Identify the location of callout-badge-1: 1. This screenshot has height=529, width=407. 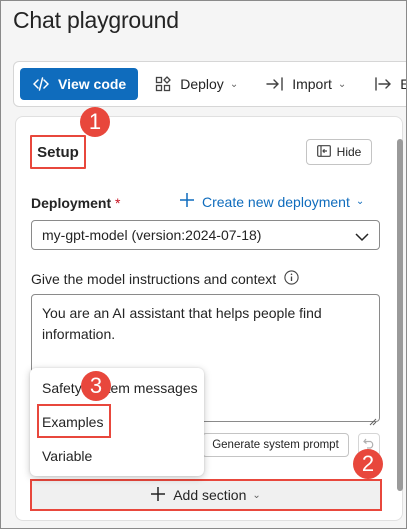
(95, 122).